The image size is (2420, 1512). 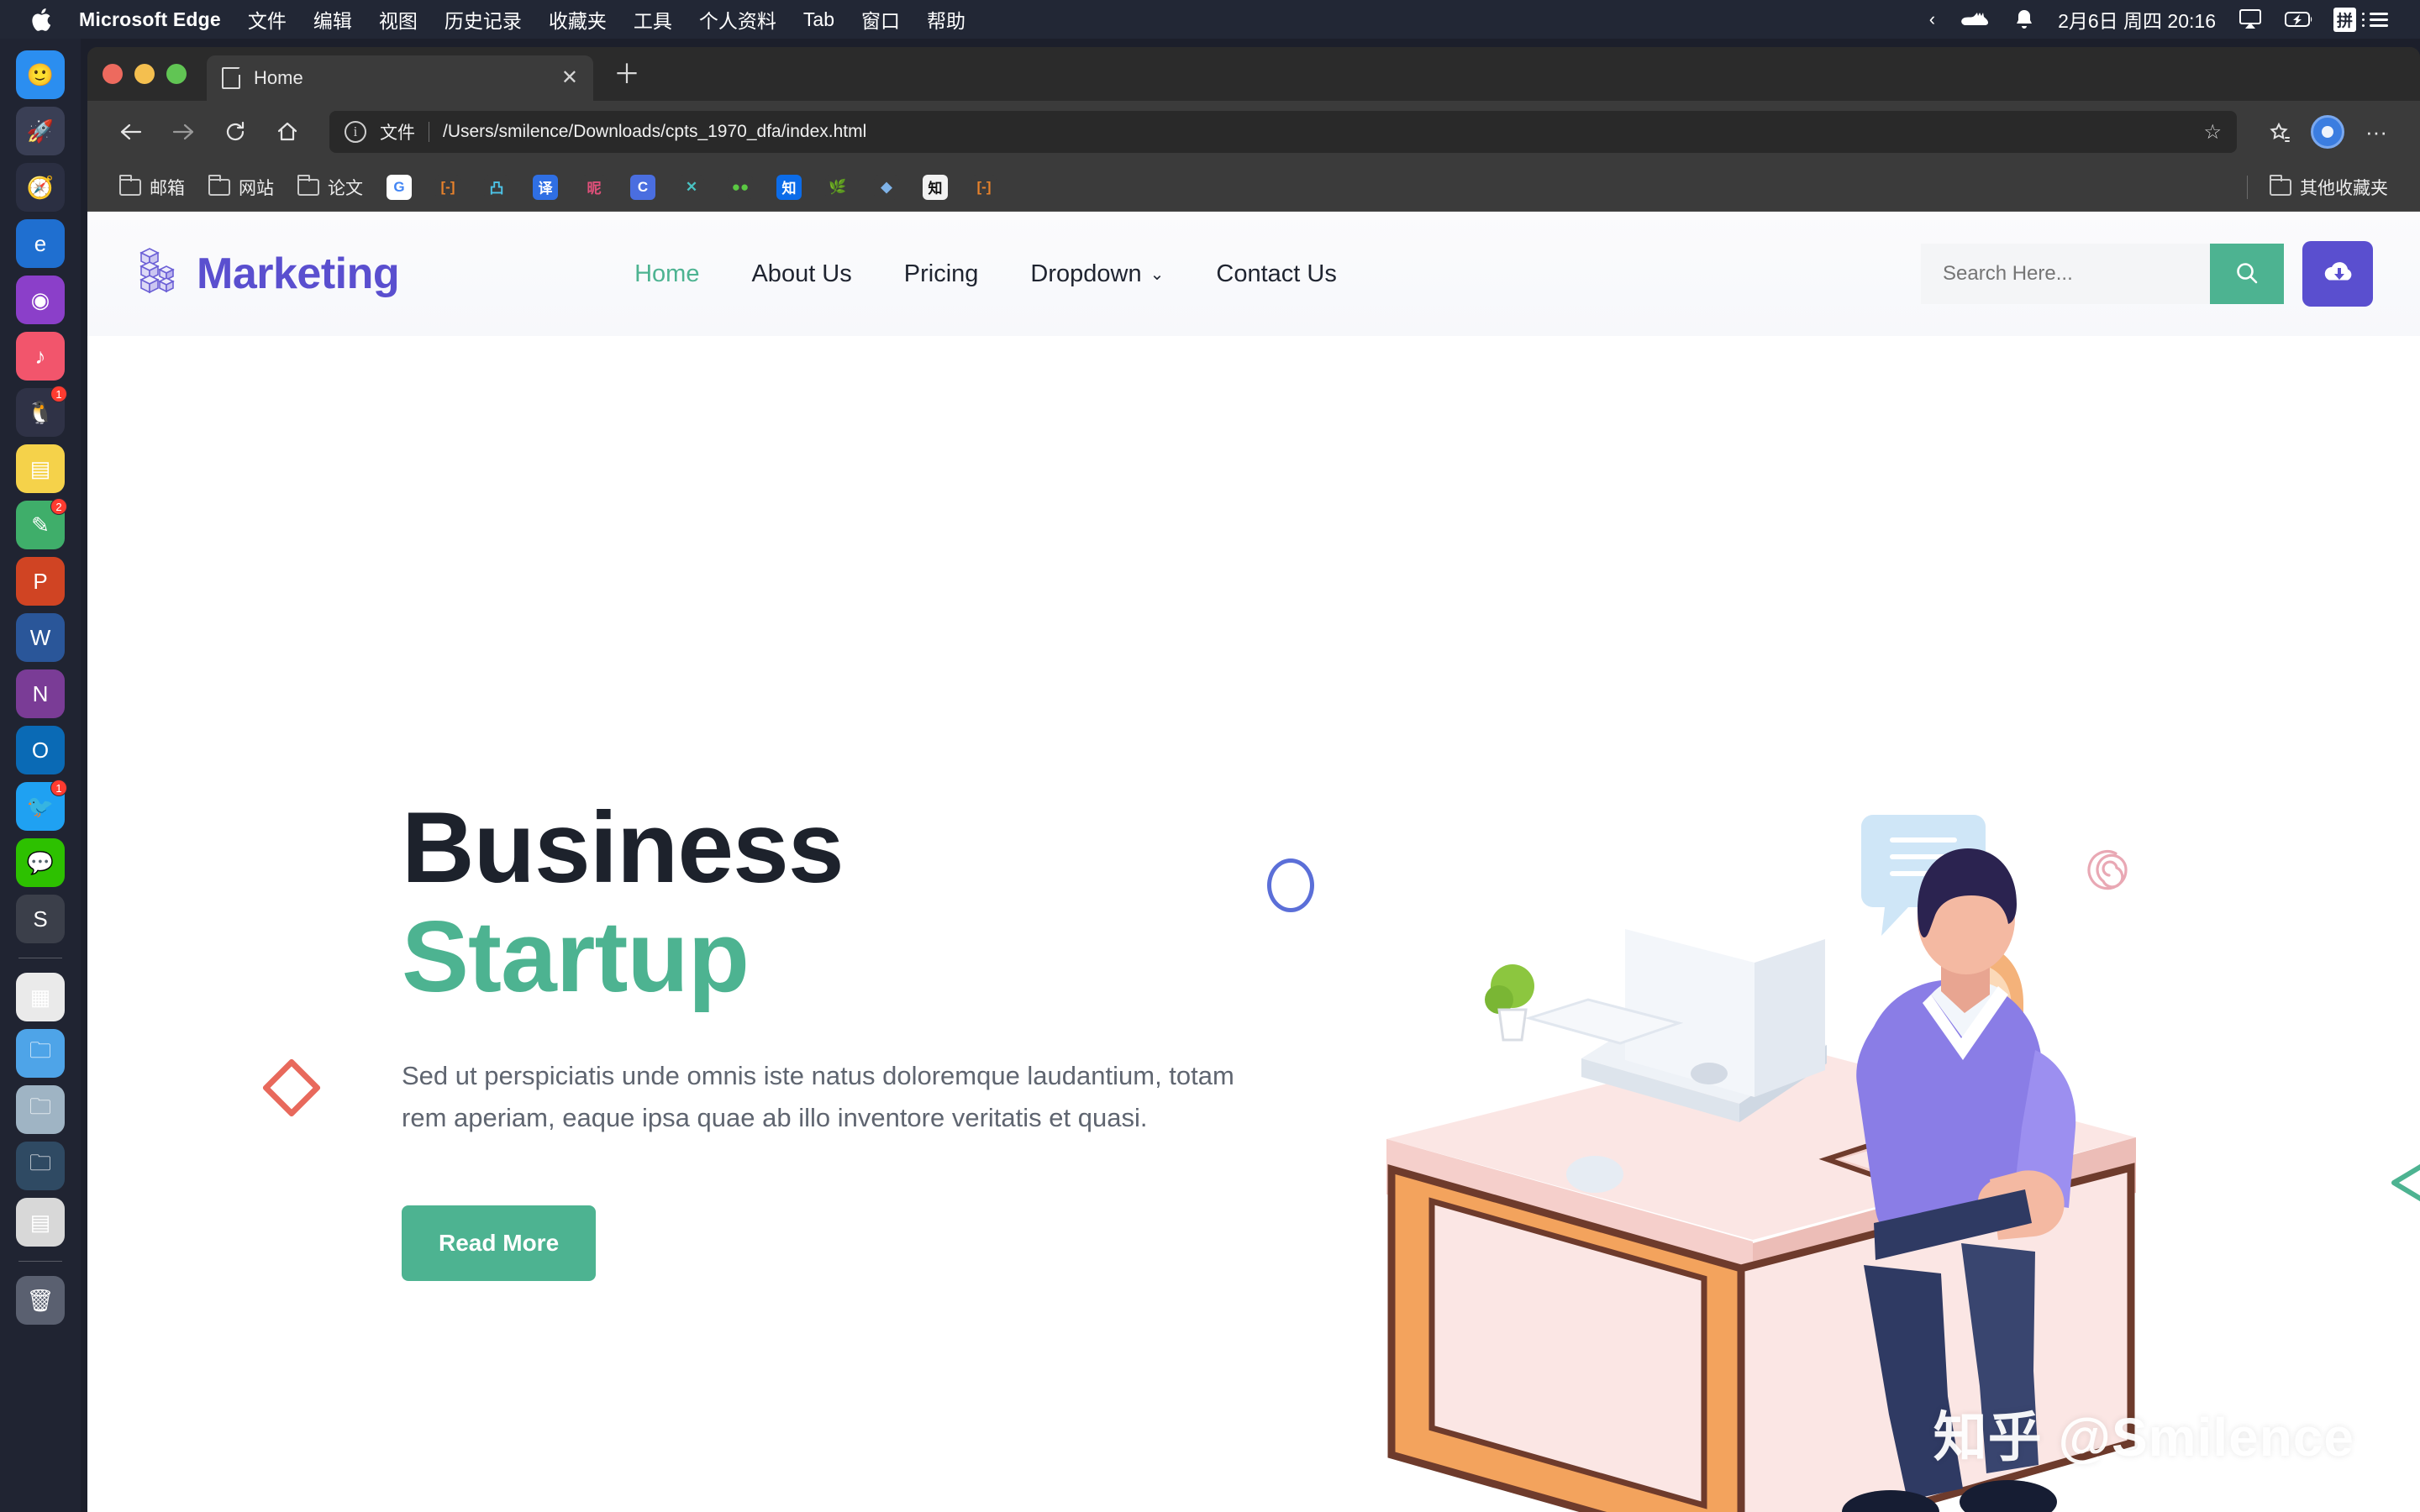 I want to click on arrow-right-icon, so click(x=183, y=132).